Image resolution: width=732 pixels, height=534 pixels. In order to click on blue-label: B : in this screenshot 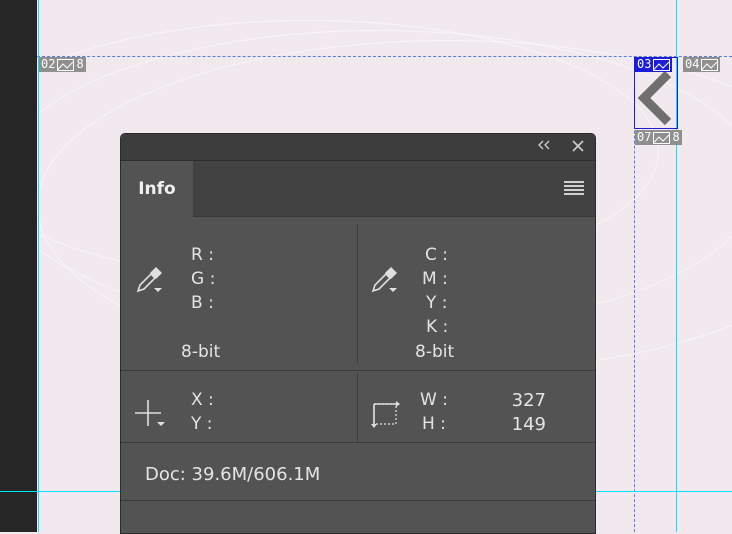, I will do `click(202, 303)`.